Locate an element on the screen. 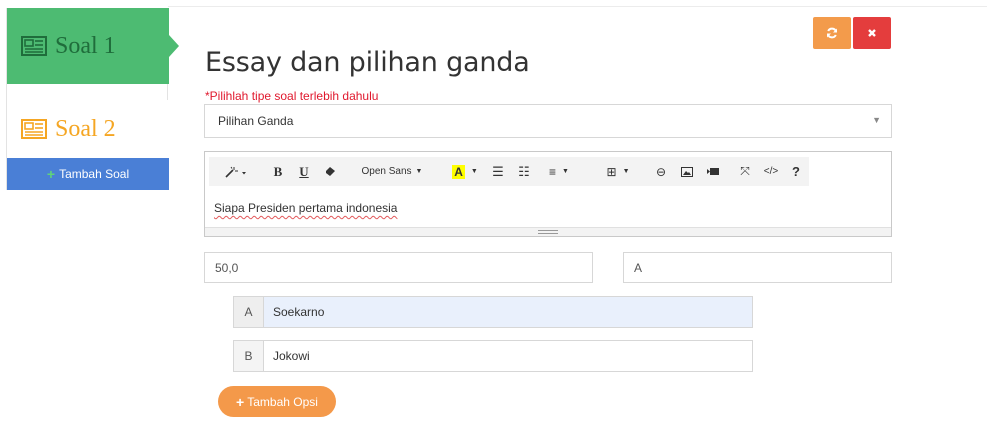  image-icon is located at coordinates (687, 171).